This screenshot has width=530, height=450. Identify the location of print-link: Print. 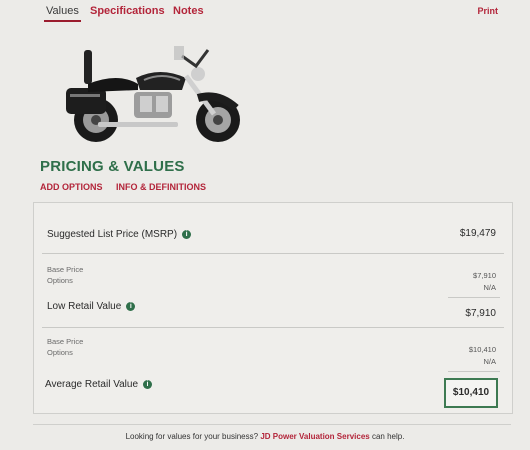
(487, 11).